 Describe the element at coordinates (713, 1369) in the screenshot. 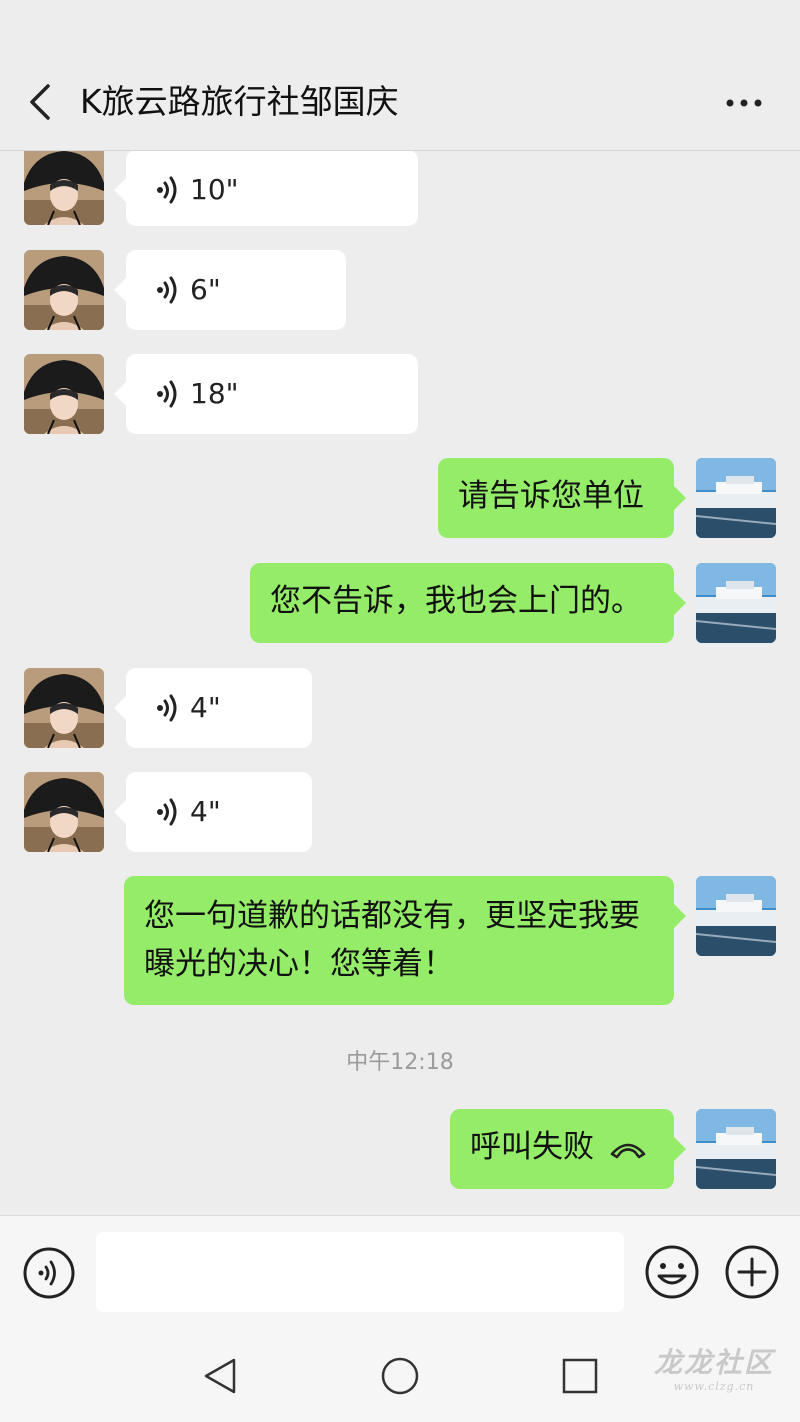

I see `watermark-logo: 龙龙社区 www.clzg.cn` at that location.